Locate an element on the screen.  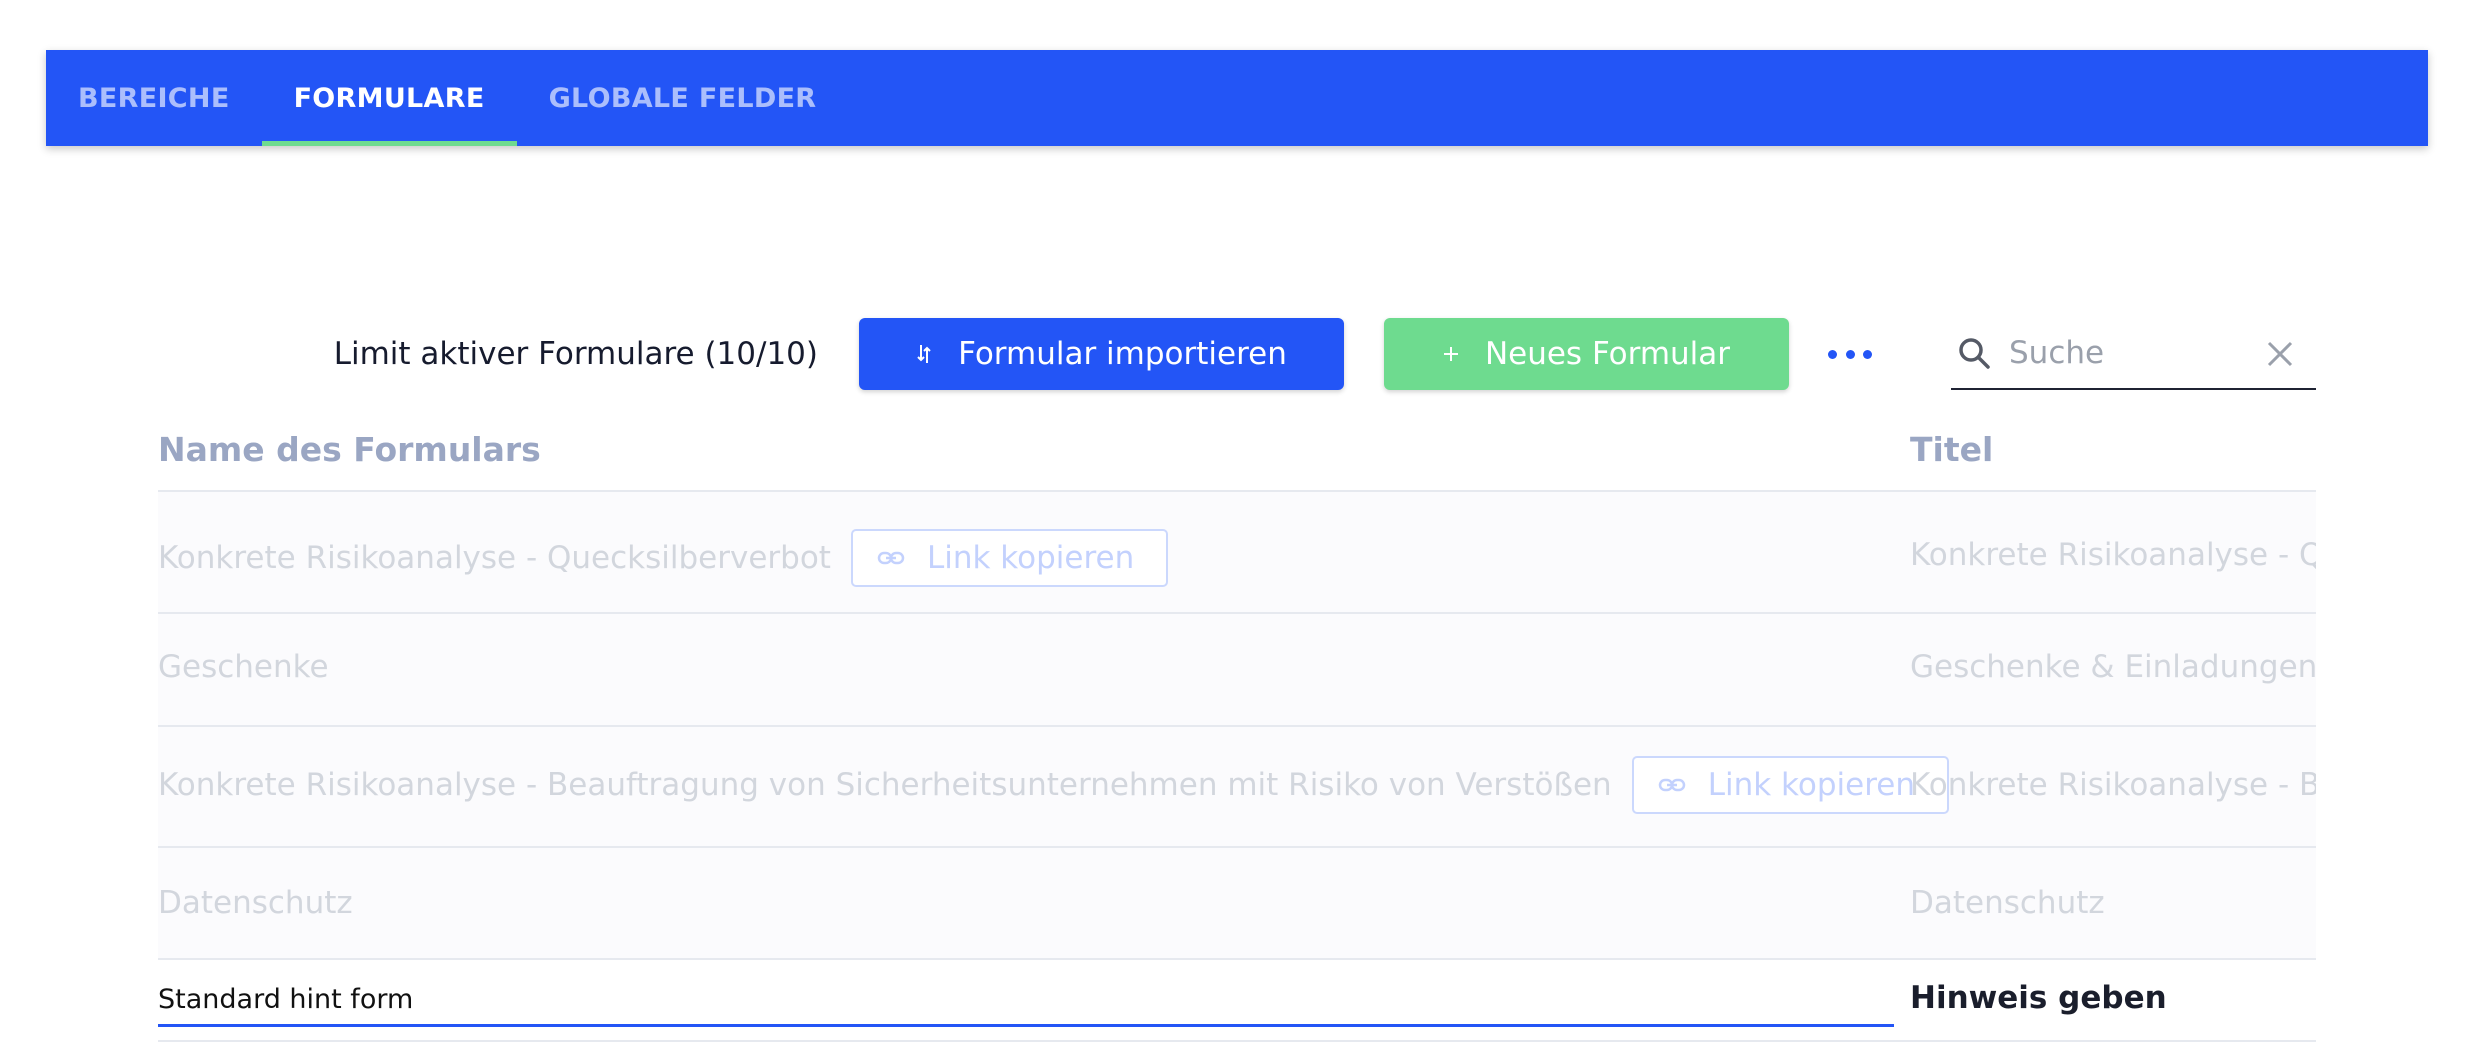
tab-formulare: FORMULARE is located at coordinates (389, 98).